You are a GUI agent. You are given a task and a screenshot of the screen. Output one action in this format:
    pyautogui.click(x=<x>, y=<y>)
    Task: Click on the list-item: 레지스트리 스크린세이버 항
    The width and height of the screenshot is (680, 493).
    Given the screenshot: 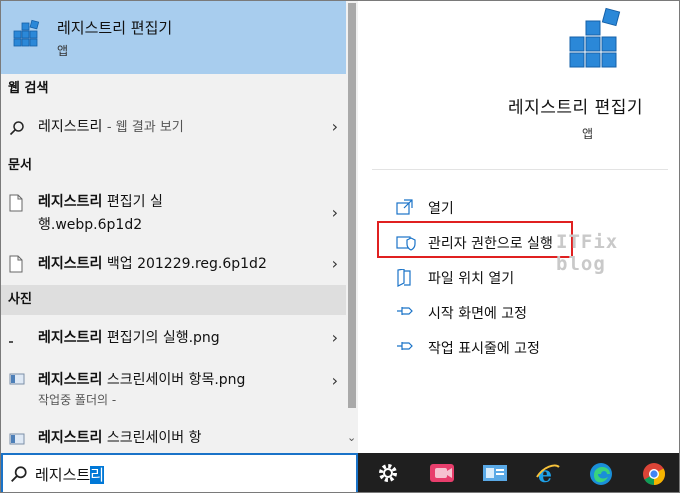 What is the action you would take?
    pyautogui.click(x=173, y=439)
    